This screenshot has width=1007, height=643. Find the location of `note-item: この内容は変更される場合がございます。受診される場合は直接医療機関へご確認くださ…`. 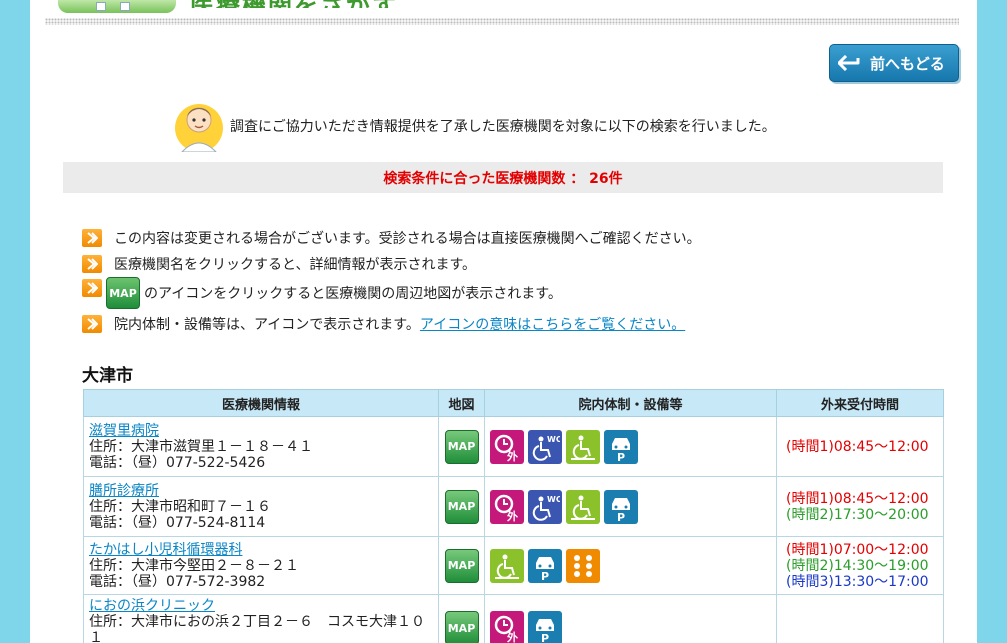

note-item: この内容は変更される場合がございます。受診される場合は直接医療機関へご確認くださ… is located at coordinates (391, 238).